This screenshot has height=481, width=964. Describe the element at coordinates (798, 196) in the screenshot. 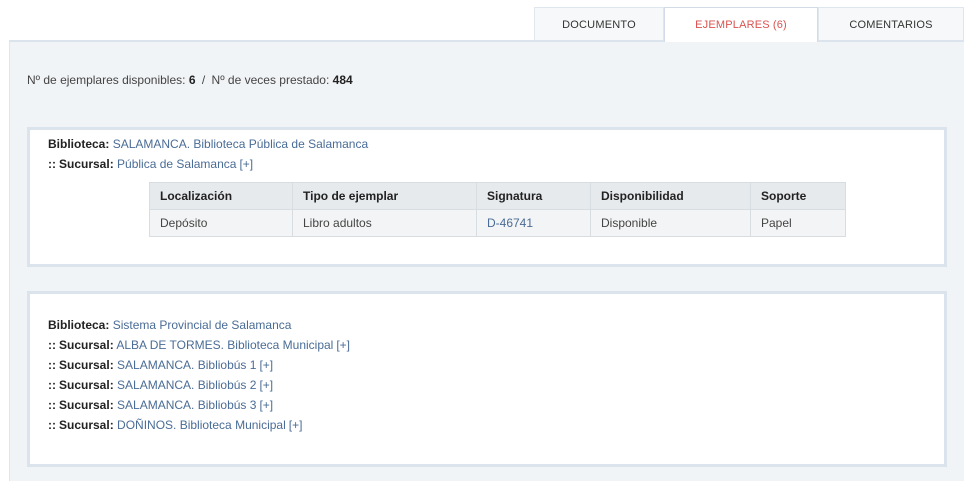

I see `header-soporte: Soporte` at that location.